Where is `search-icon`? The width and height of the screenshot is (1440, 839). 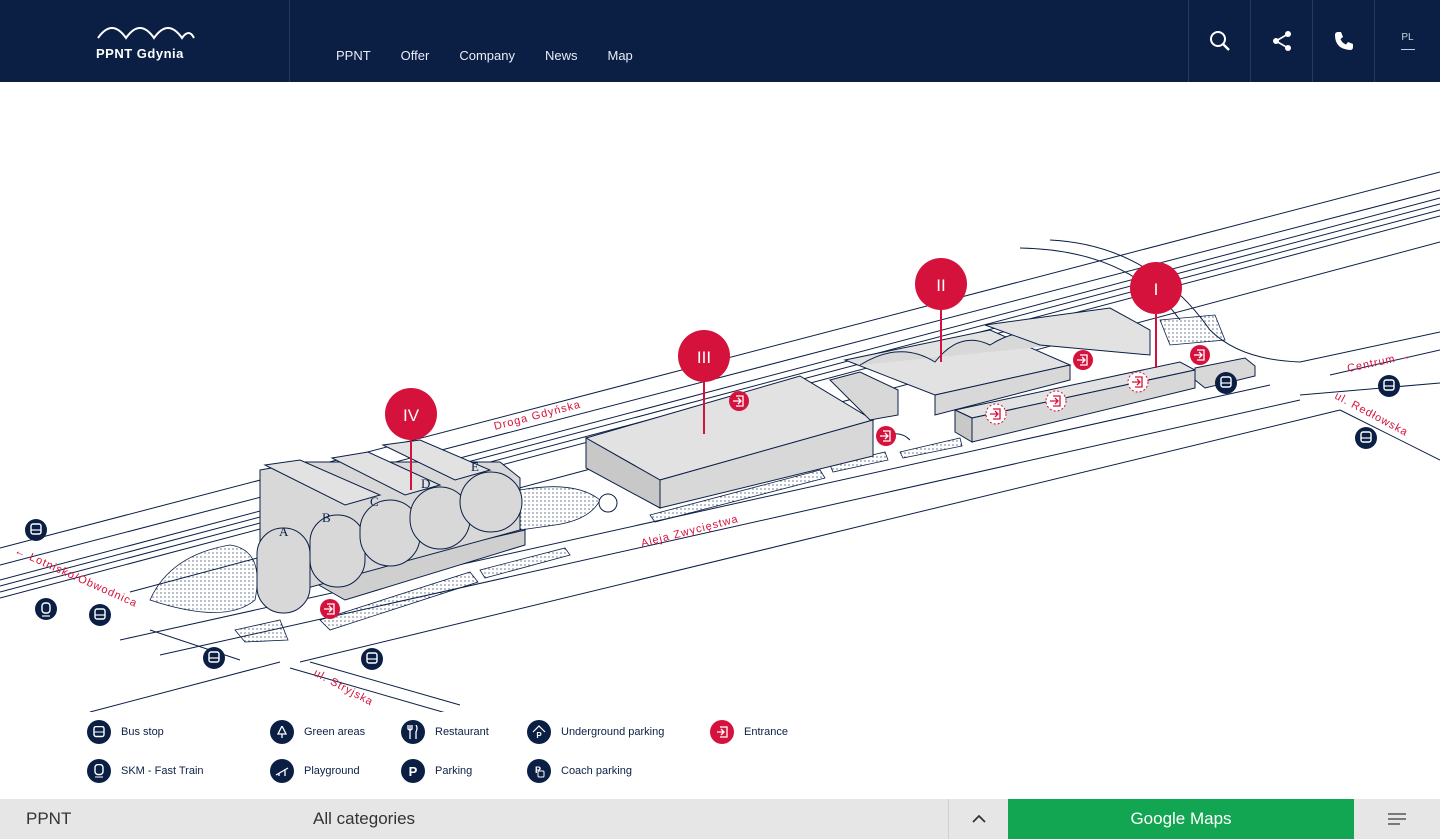 search-icon is located at coordinates (1219, 41).